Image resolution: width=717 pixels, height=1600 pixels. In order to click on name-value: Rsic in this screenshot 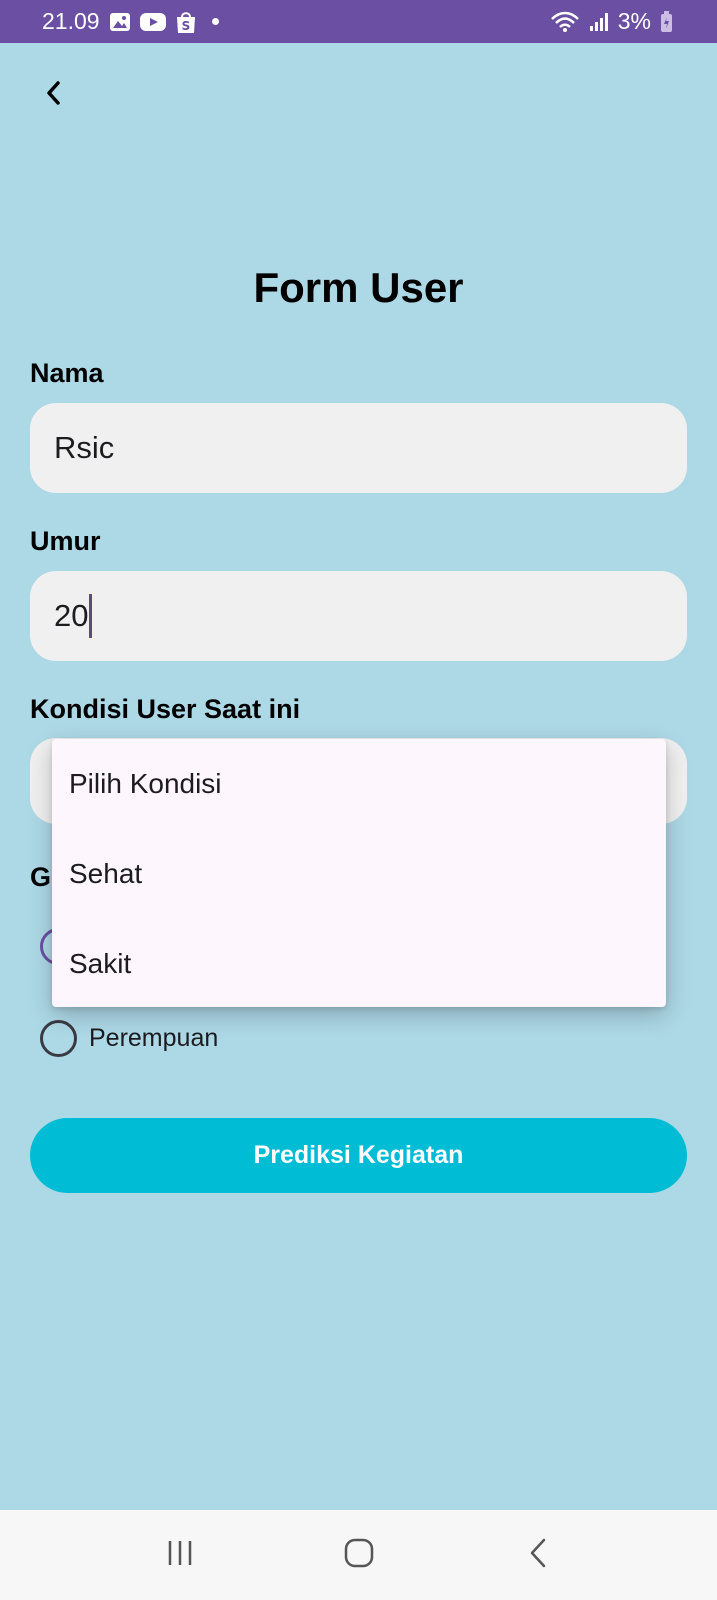, I will do `click(84, 447)`.